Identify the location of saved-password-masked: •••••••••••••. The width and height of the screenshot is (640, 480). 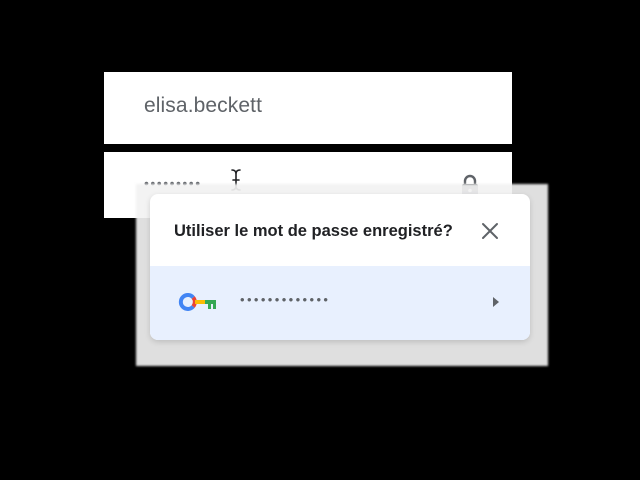
(285, 299).